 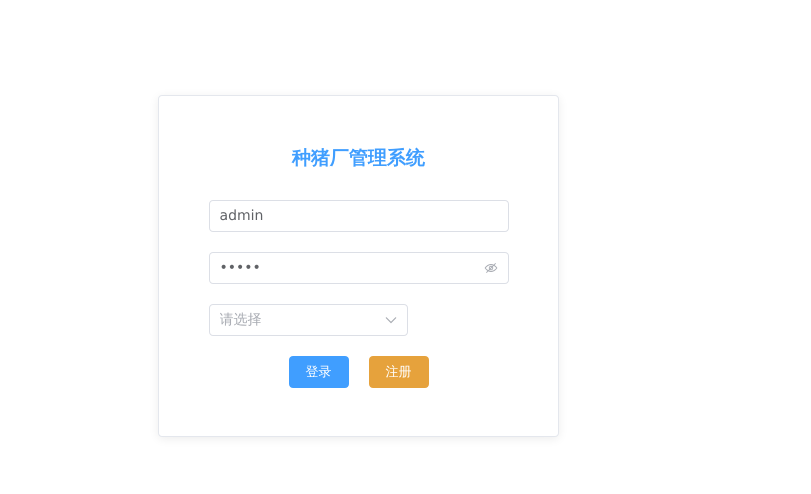 What do you see at coordinates (308, 320) in the screenshot?
I see `role-select: 请选择` at bounding box center [308, 320].